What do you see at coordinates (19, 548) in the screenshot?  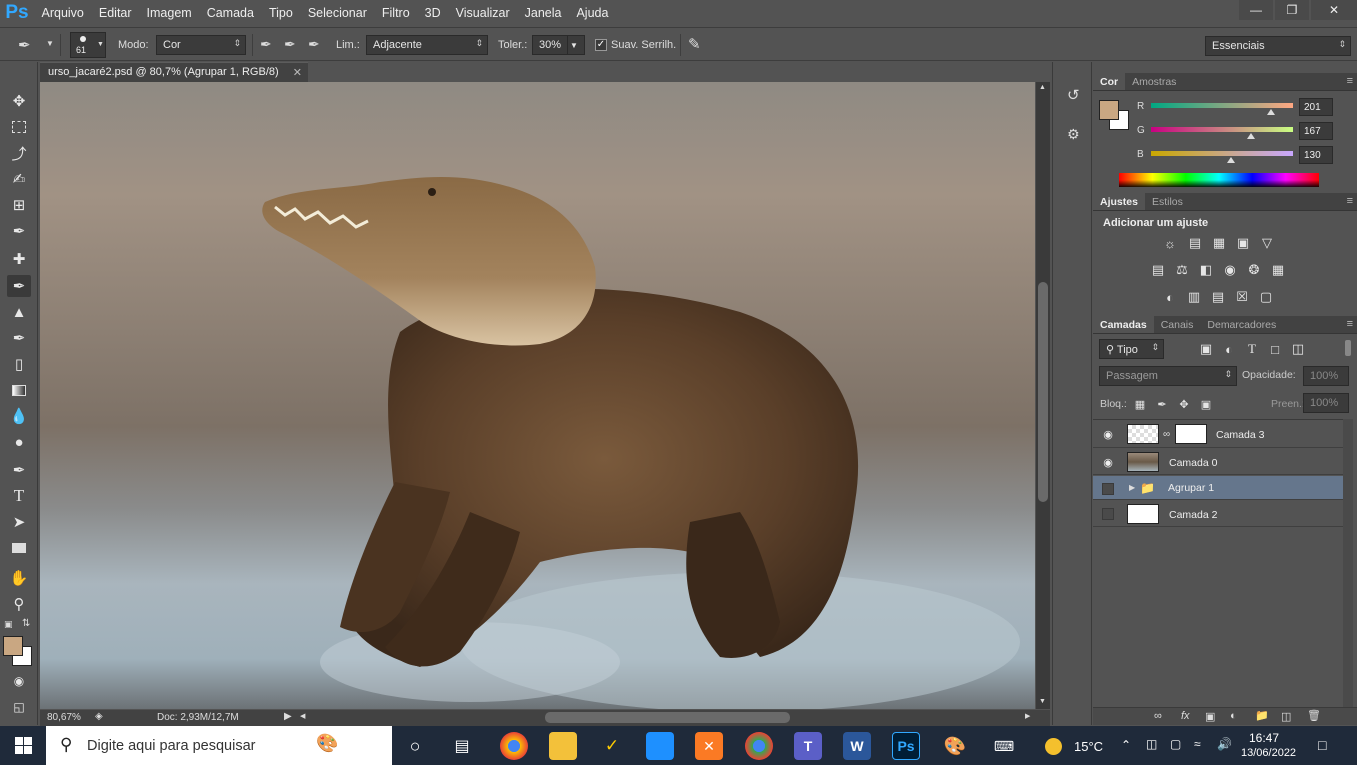 I see `rectangle-tool-icon` at bounding box center [19, 548].